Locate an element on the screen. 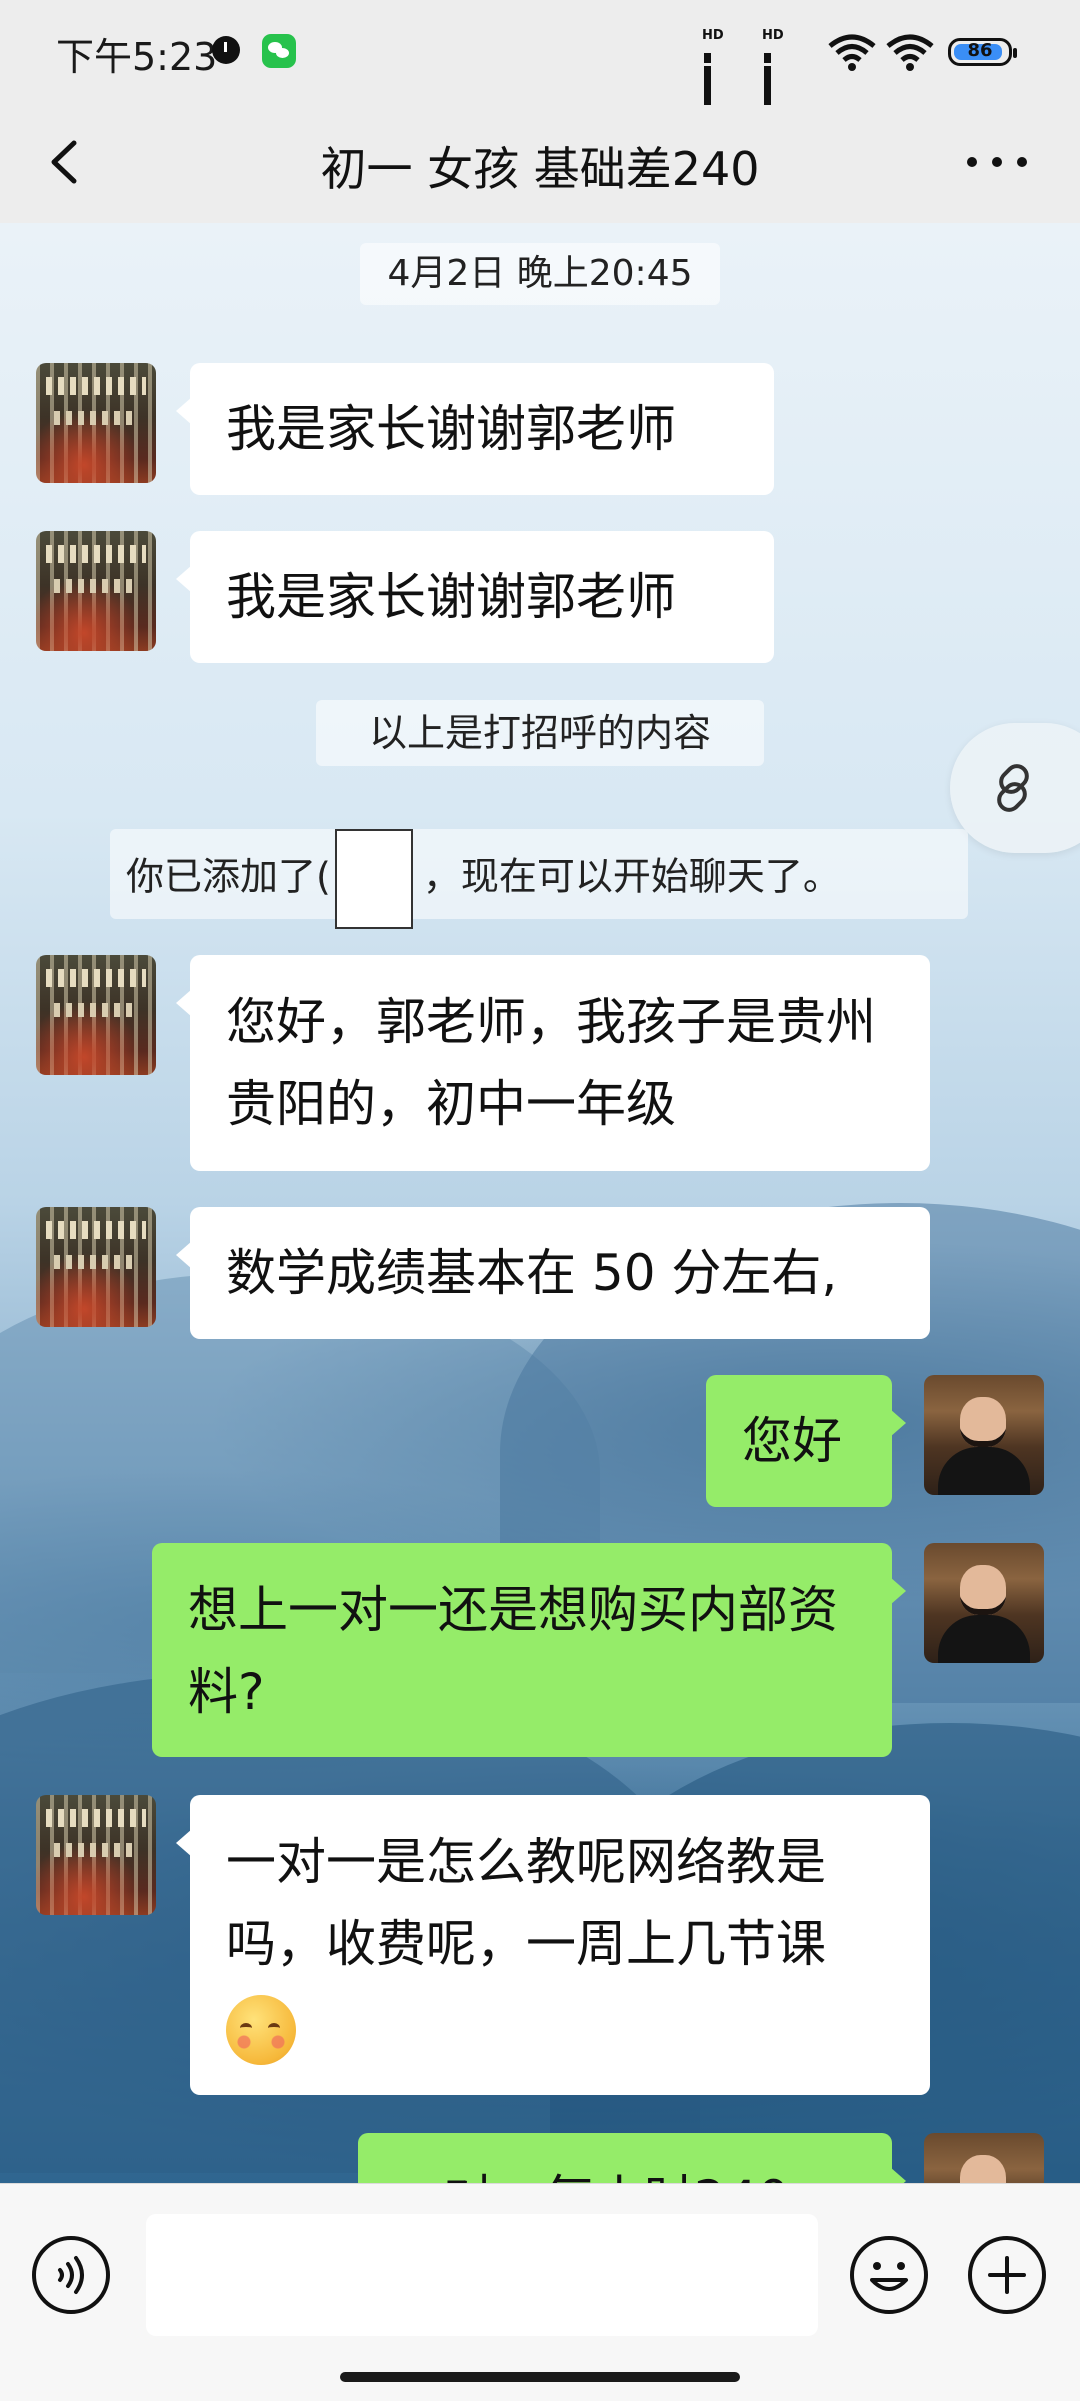 This screenshot has width=1080, height=2401. wifi-icon is located at coordinates (852, 52).